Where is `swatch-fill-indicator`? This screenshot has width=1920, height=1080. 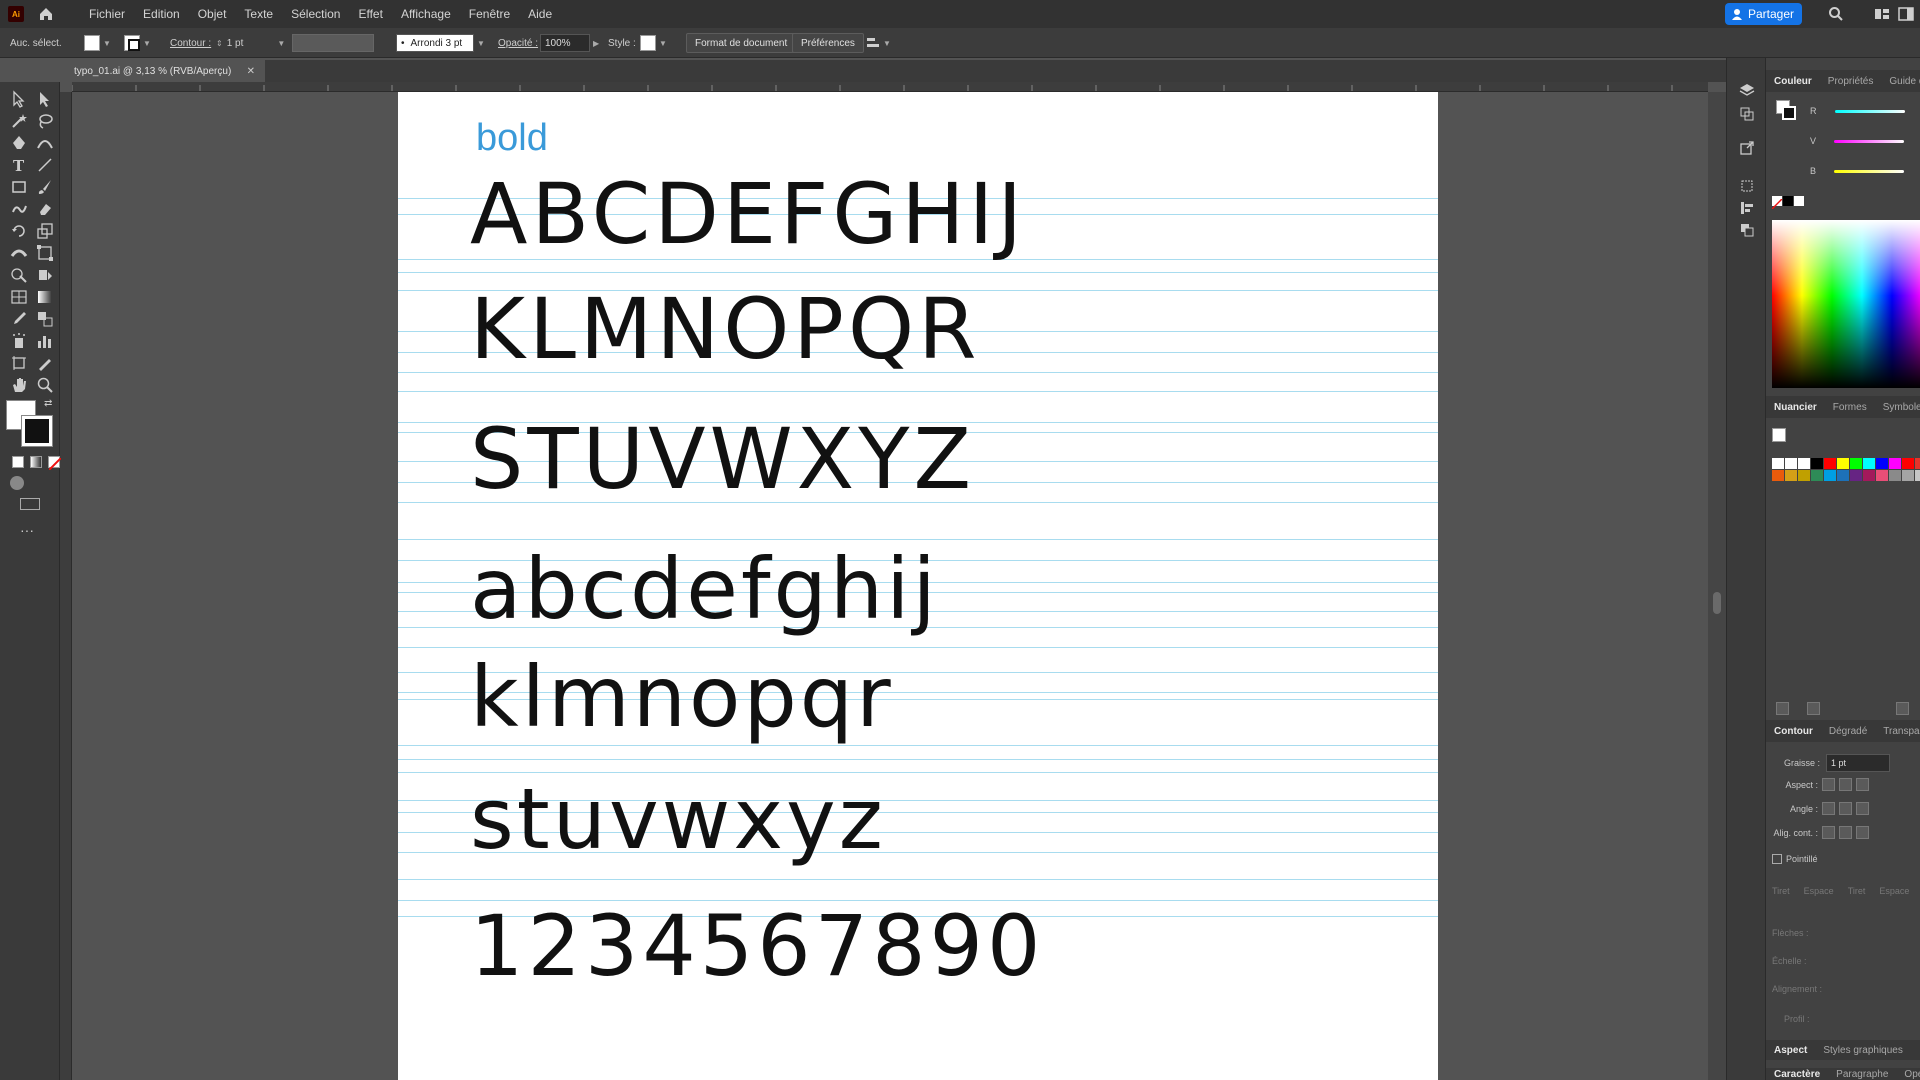 swatch-fill-indicator is located at coordinates (1779, 435).